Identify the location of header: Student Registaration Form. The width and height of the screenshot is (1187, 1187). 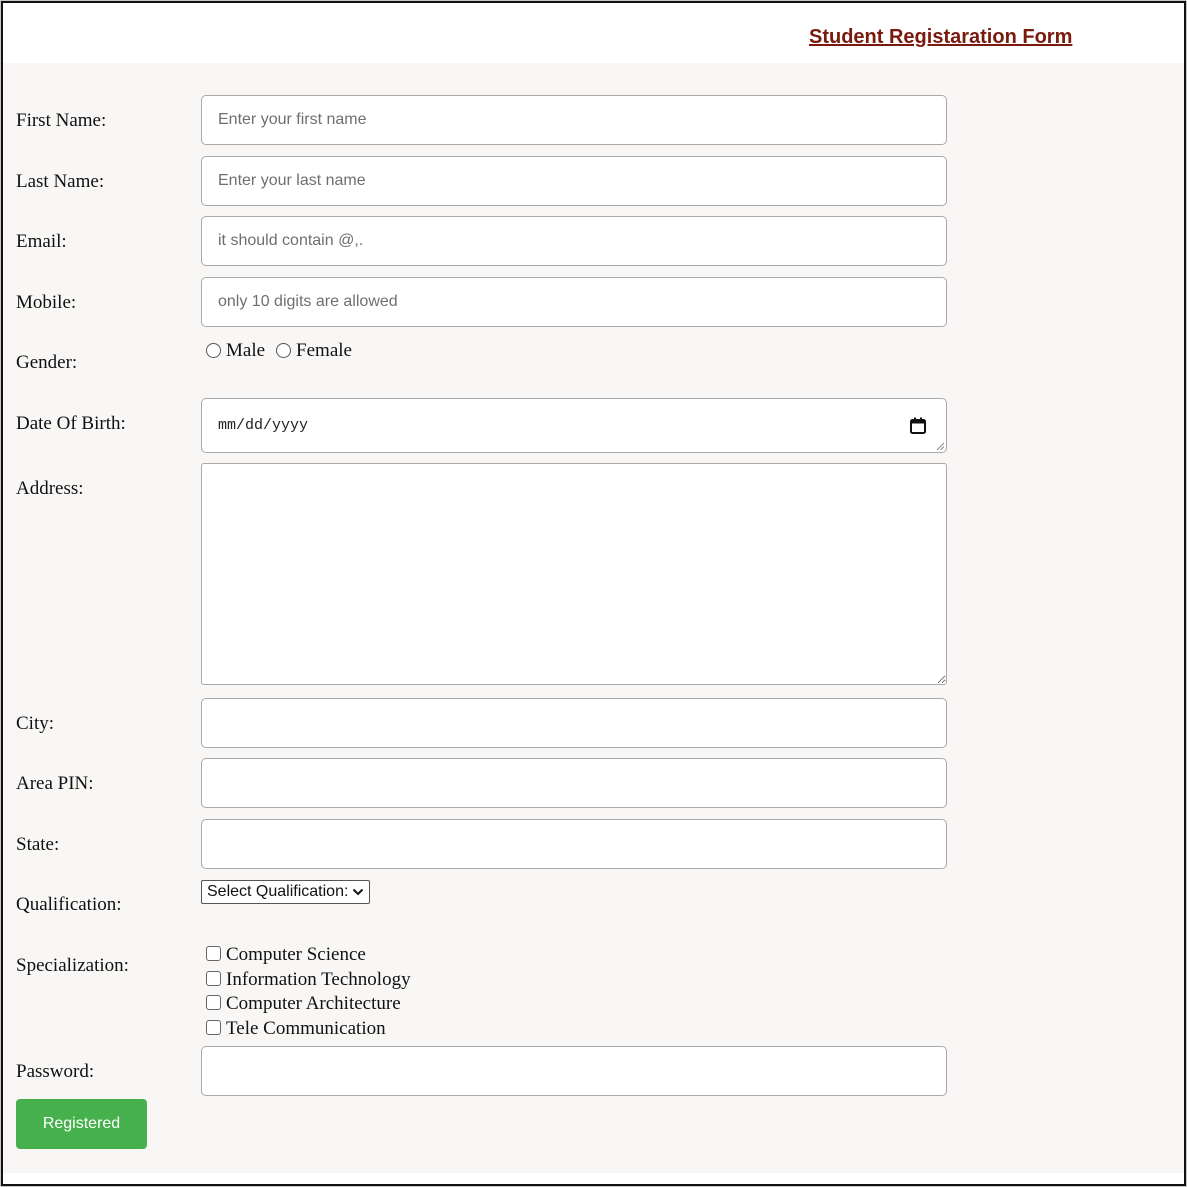
(593, 33).